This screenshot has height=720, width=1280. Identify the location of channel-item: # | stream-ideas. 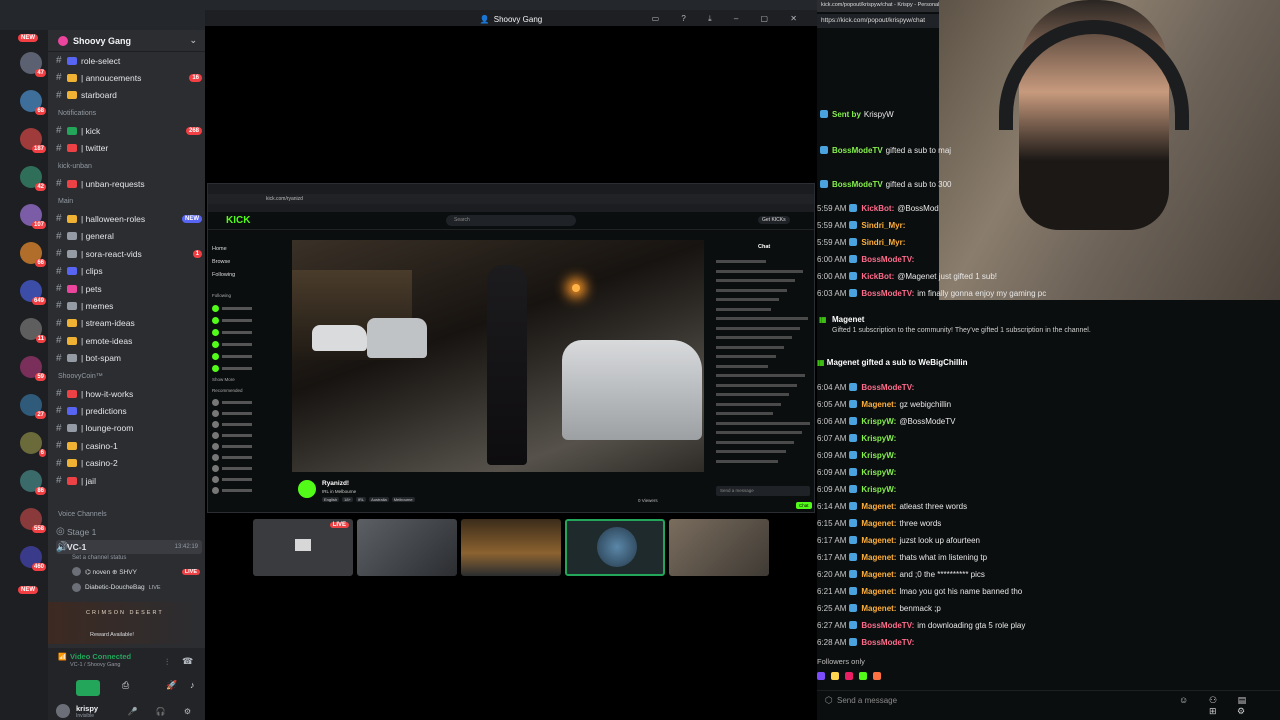
(129, 323).